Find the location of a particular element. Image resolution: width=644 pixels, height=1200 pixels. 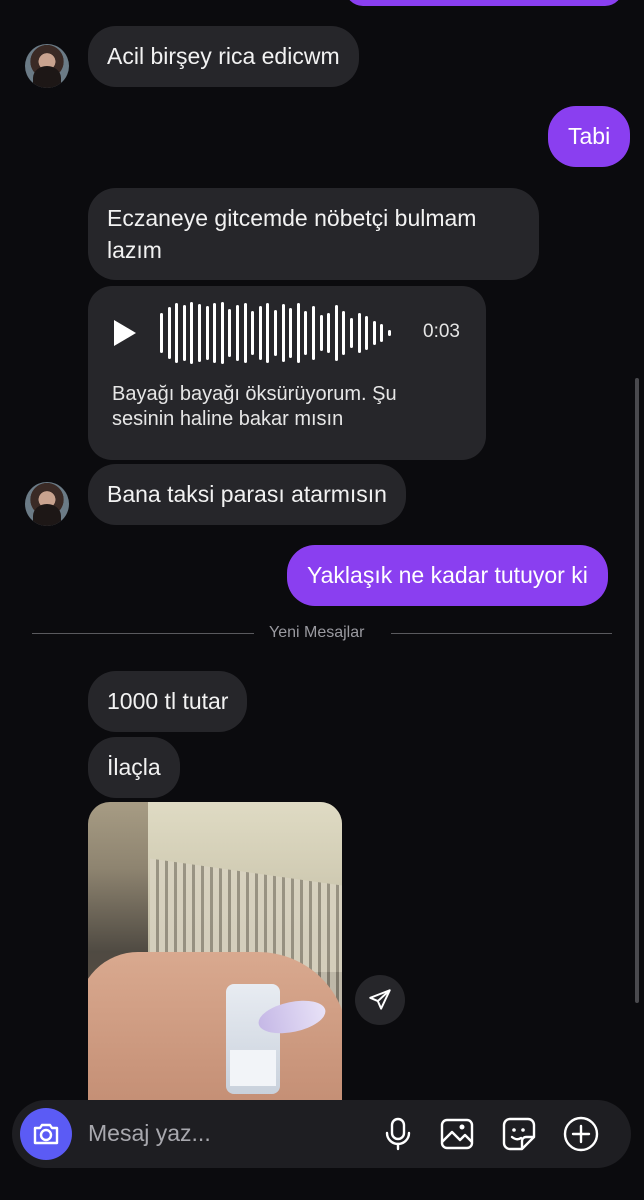

message-text: Tabi is located at coordinates (589, 136).